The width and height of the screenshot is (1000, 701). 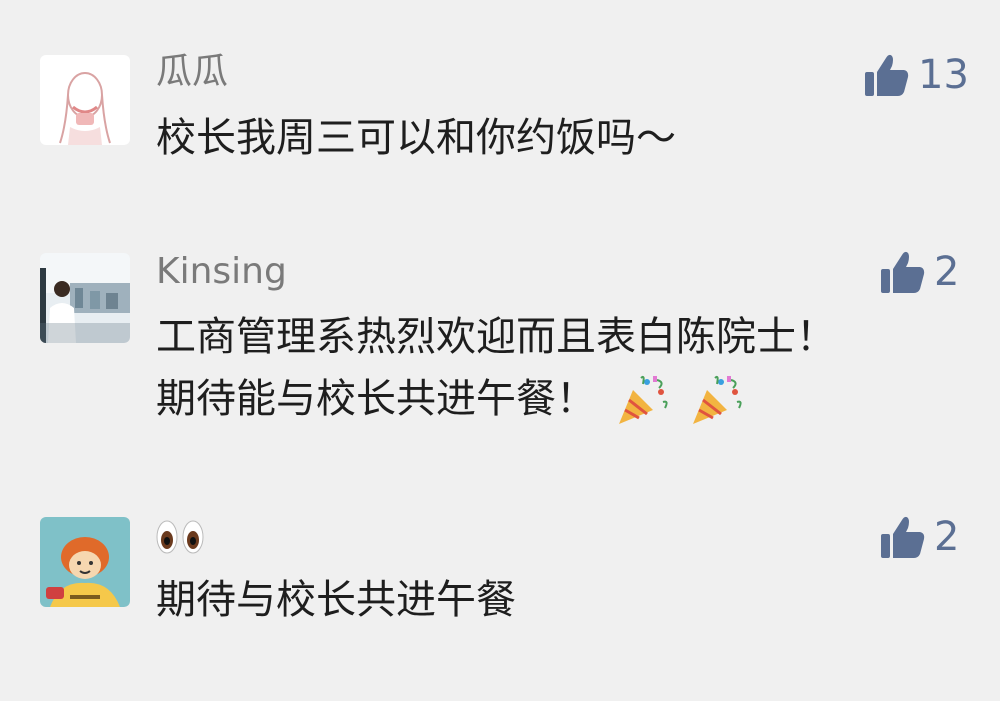 I want to click on eyes-emoji-icon, so click(x=180, y=537).